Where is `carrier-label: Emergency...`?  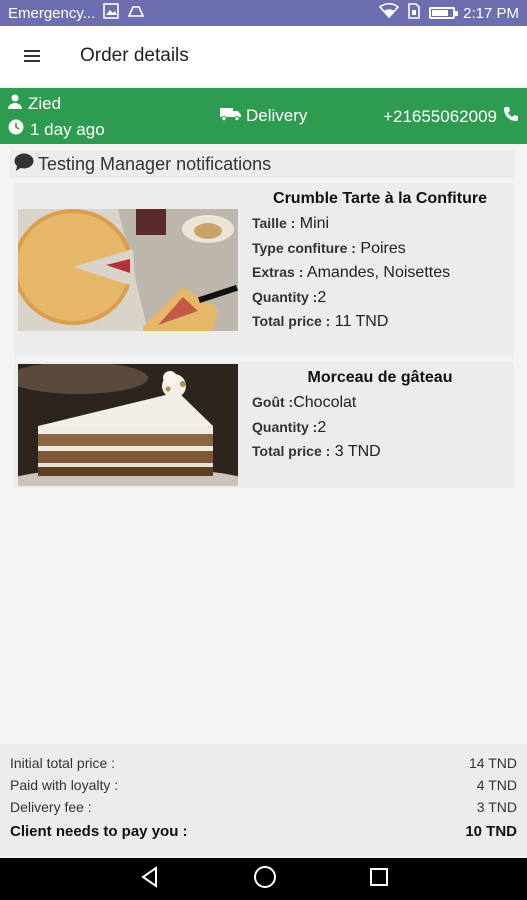
carrier-label: Emergency... is located at coordinates (52, 13).